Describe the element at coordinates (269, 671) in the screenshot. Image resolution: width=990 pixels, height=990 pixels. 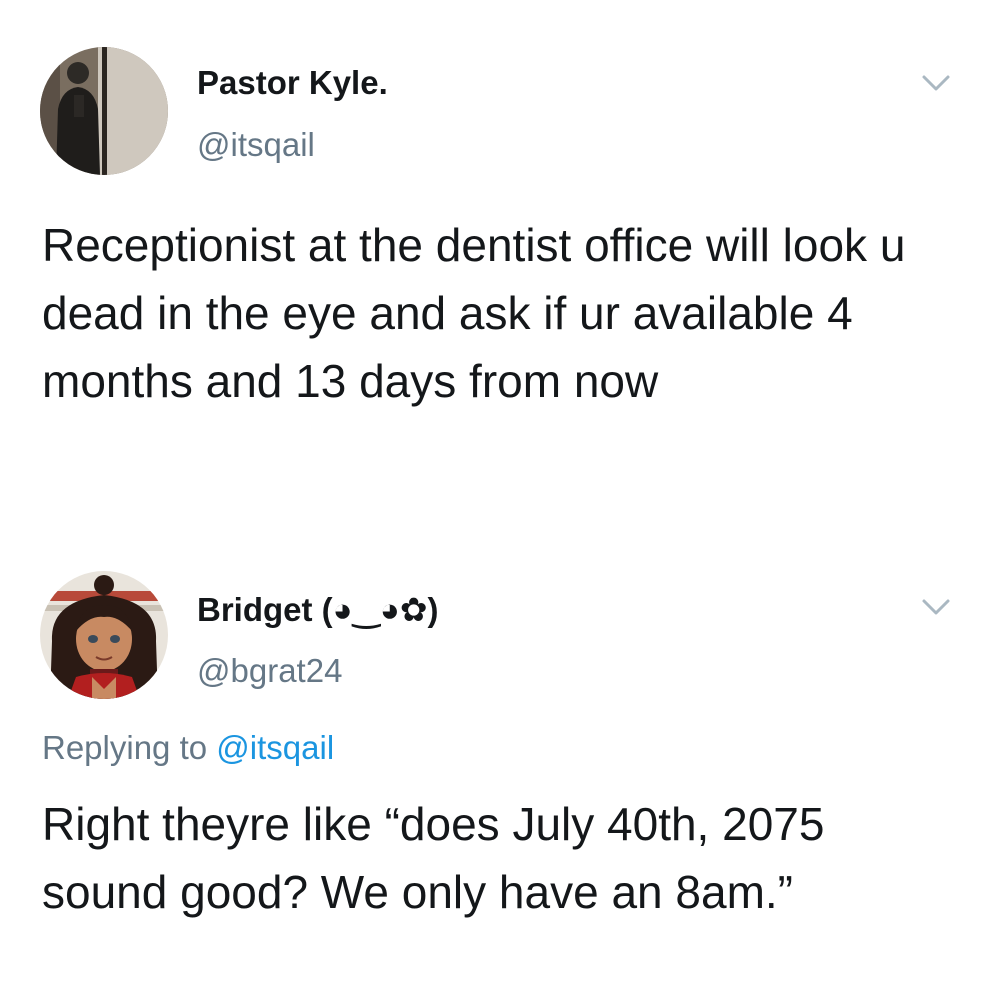
I see `user-handle: @bgrat24` at that location.